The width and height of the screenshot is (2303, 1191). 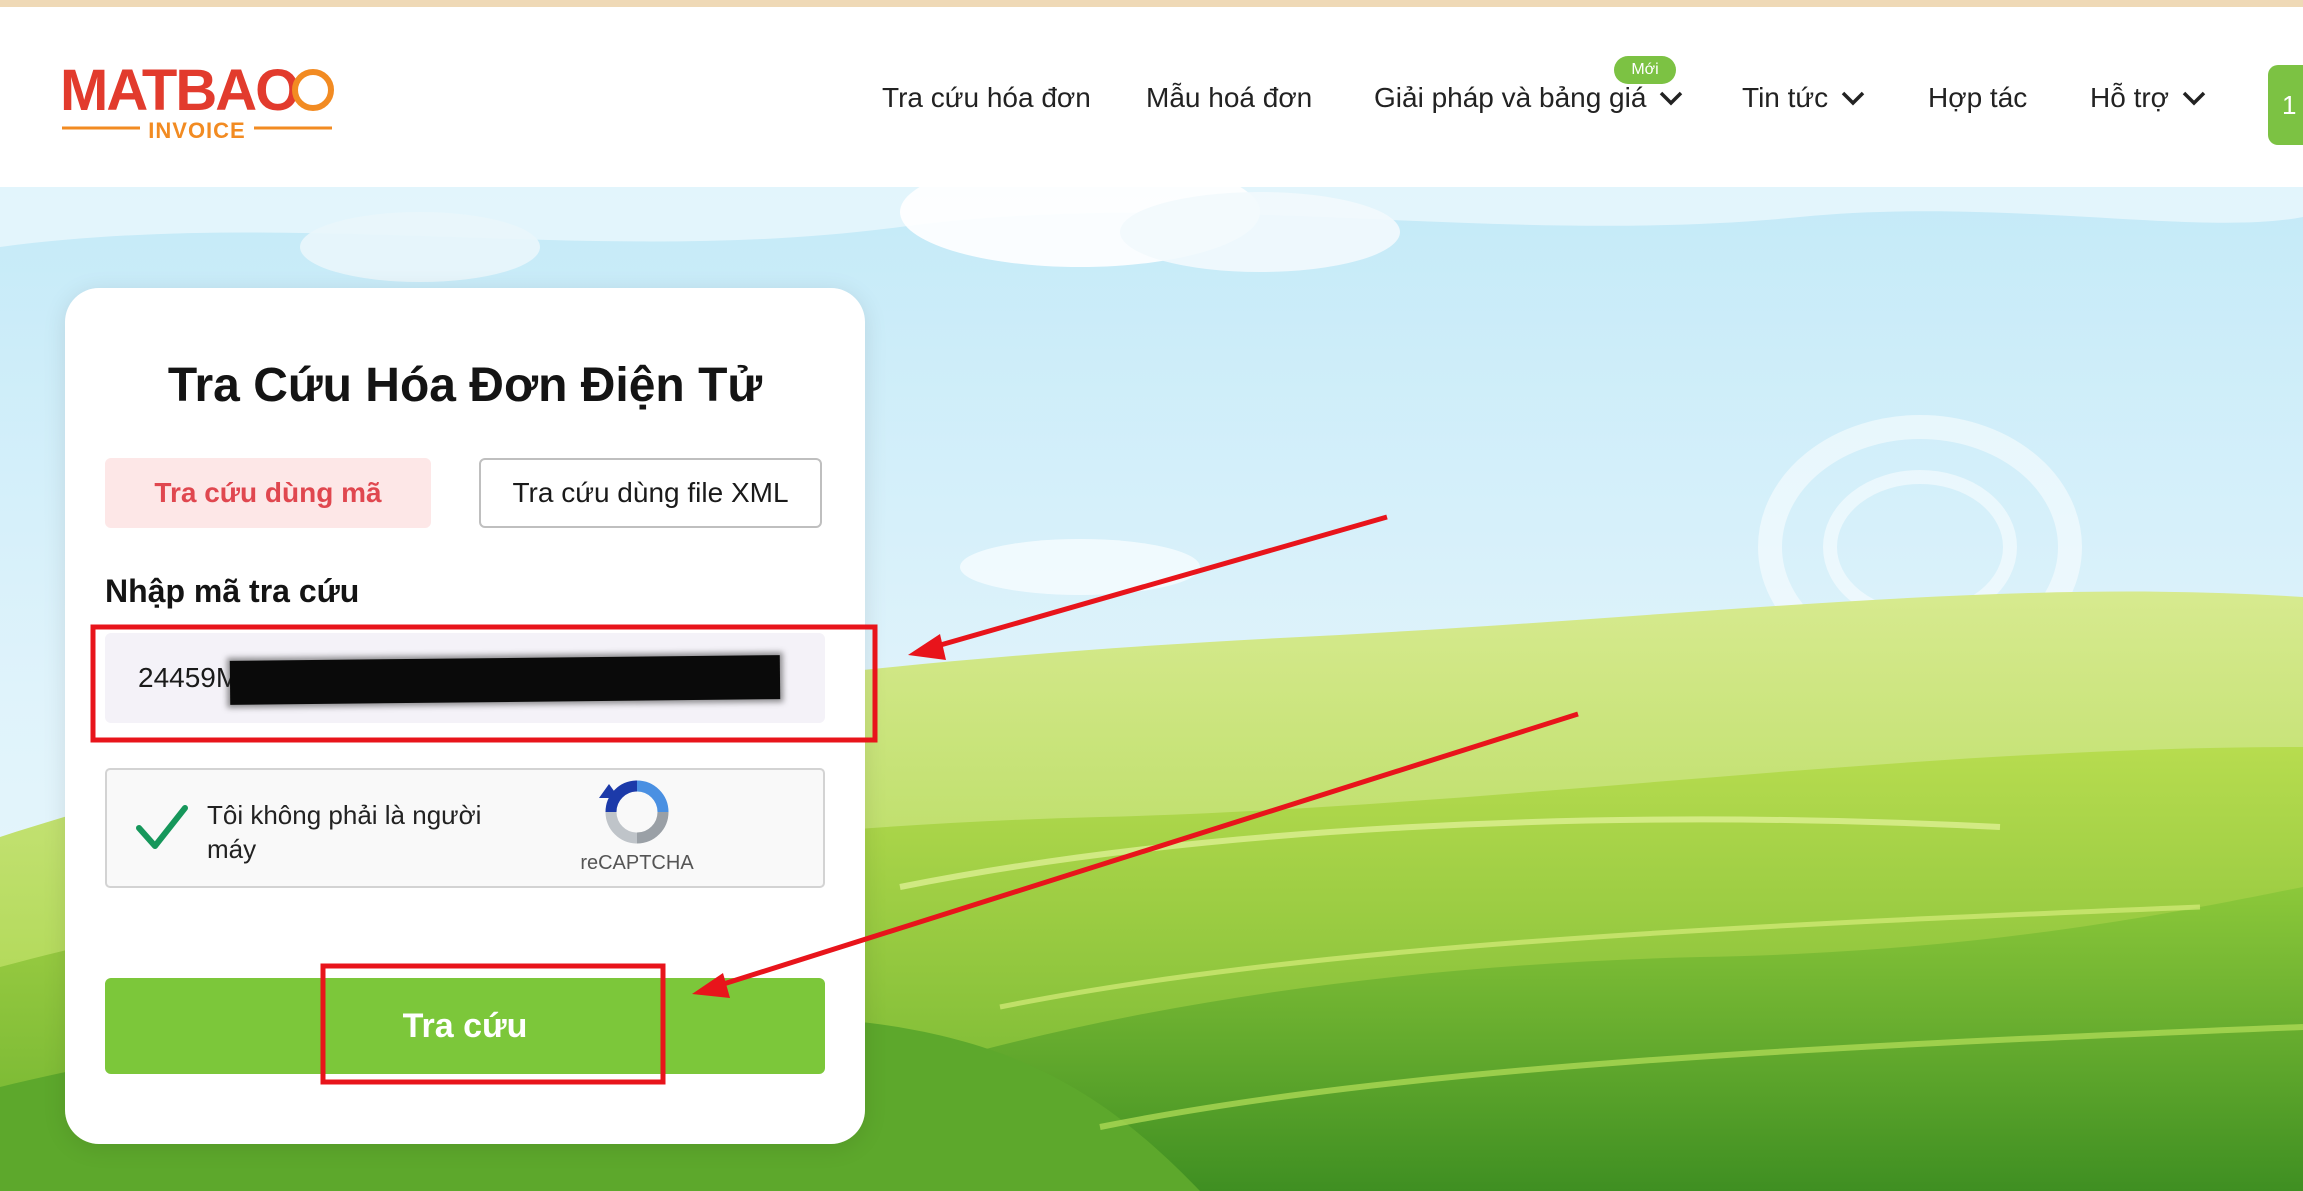 I want to click on matbao-invoice-logo: MATBAO INVOICE, so click(x=197, y=102).